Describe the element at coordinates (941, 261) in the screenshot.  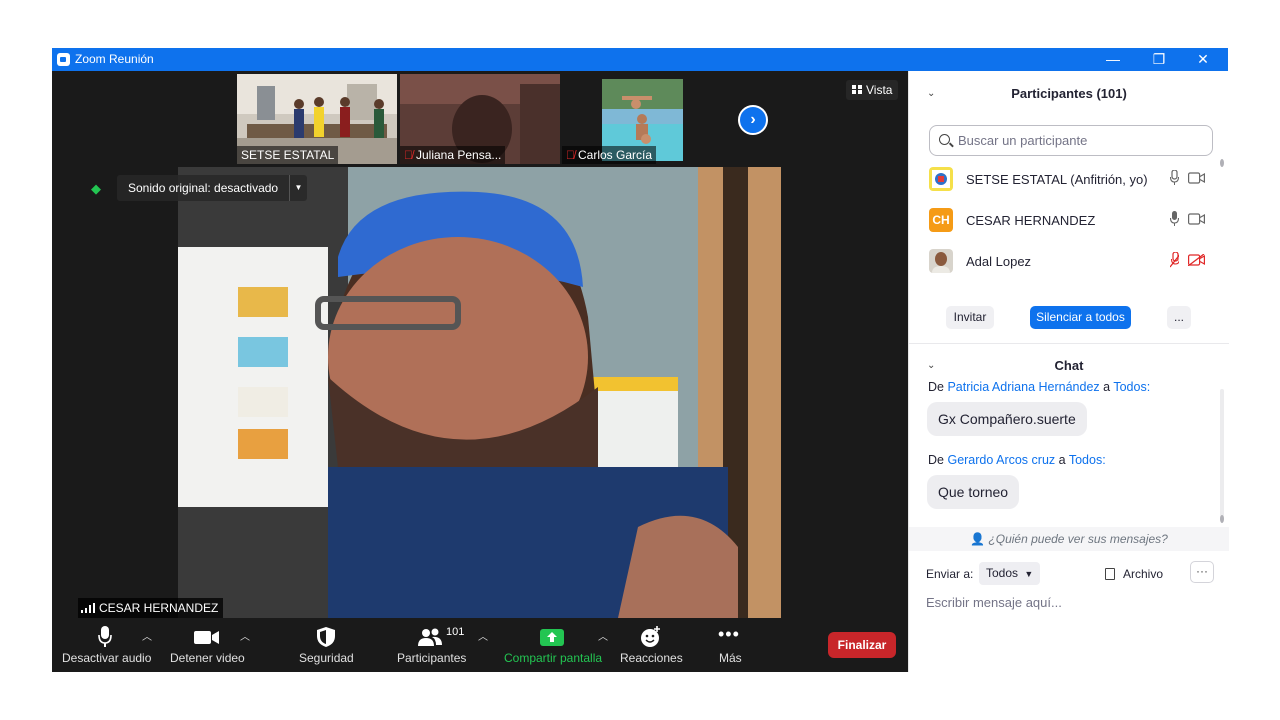
I see `photo-avatar` at that location.